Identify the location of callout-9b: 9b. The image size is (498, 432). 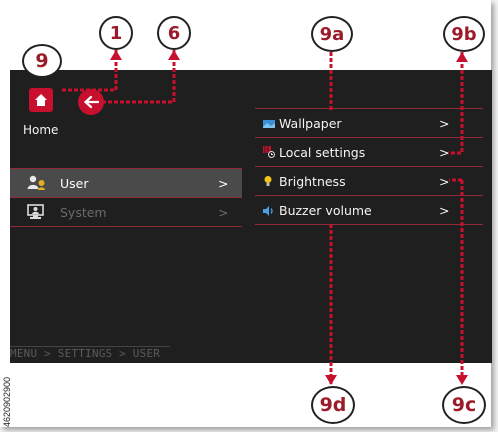
(464, 34).